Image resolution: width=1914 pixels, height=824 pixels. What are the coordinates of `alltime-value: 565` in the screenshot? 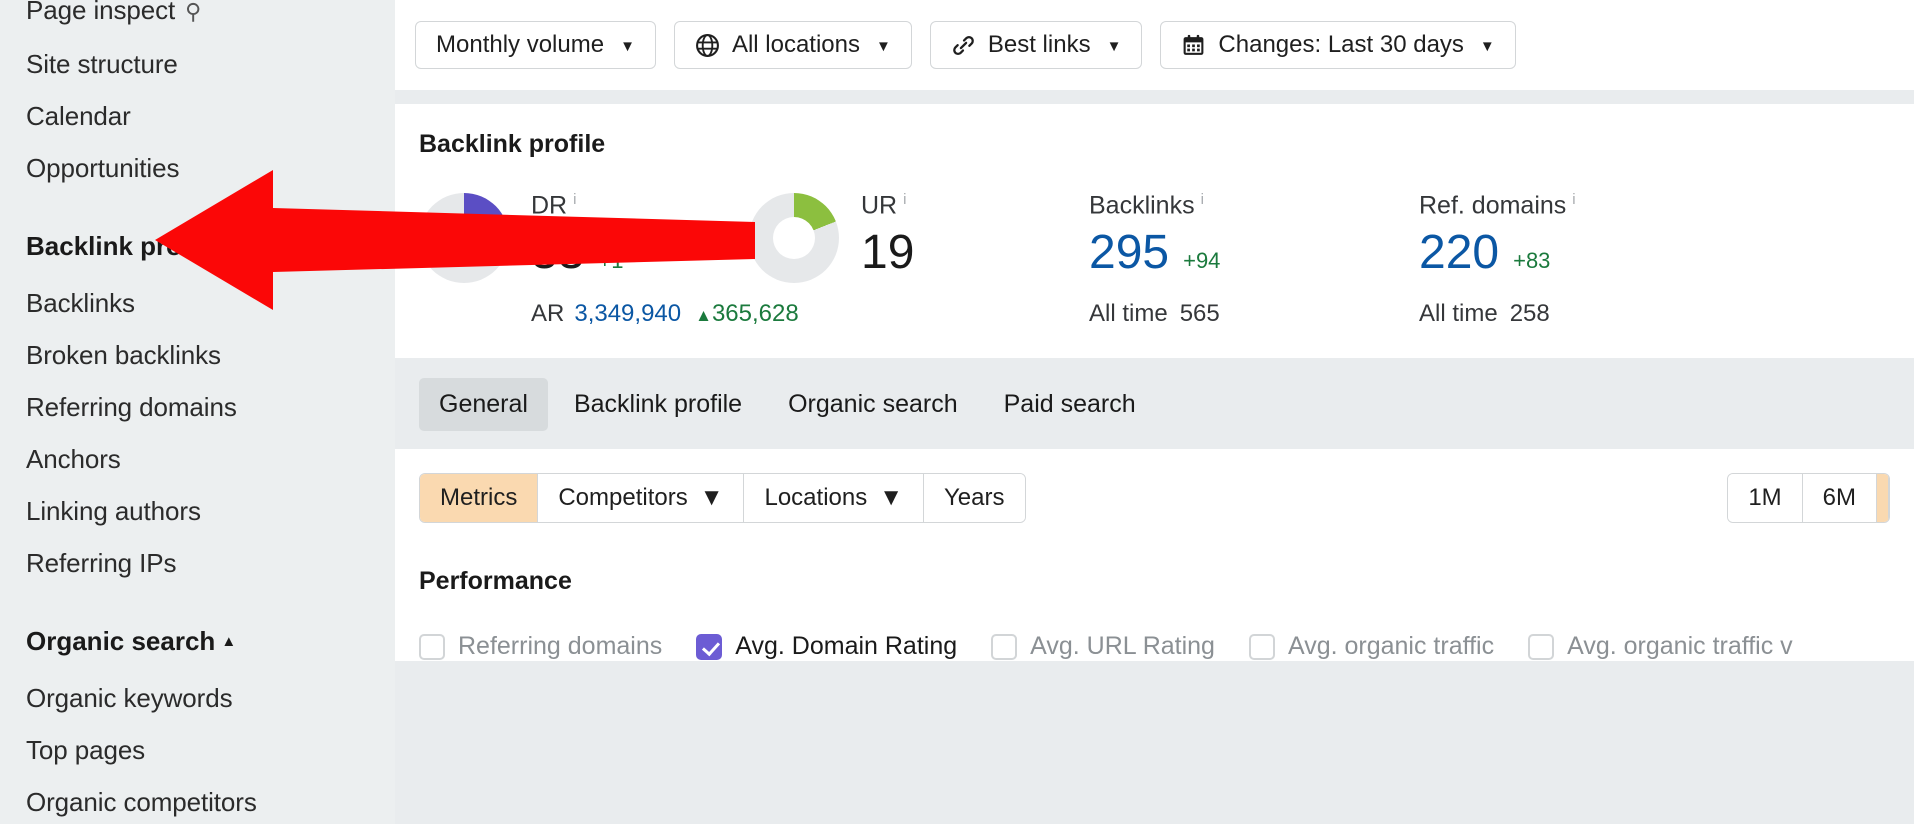 It's located at (1199, 314).